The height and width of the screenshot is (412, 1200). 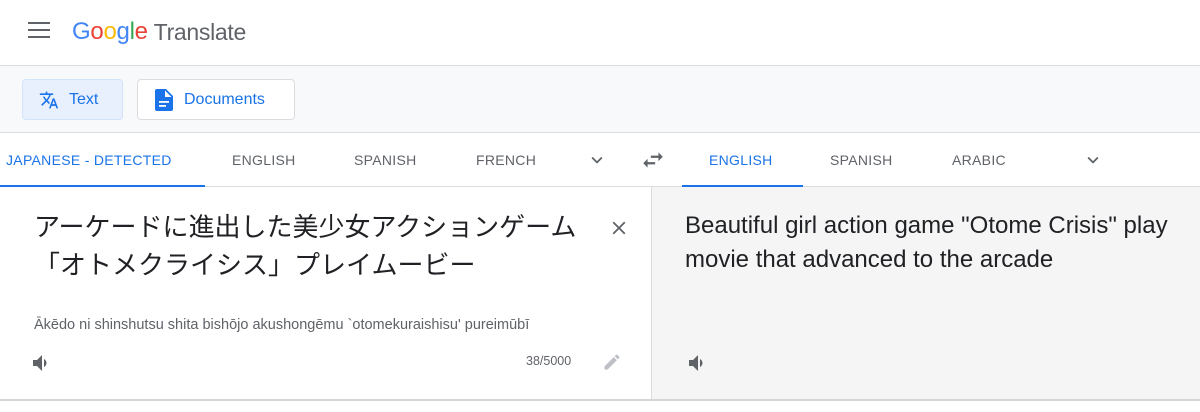 What do you see at coordinates (314, 247) in the screenshot?
I see `source-text-input: アーケードに進出した美少女アクションゲーム「オトメクライシス」プレイムービー` at bounding box center [314, 247].